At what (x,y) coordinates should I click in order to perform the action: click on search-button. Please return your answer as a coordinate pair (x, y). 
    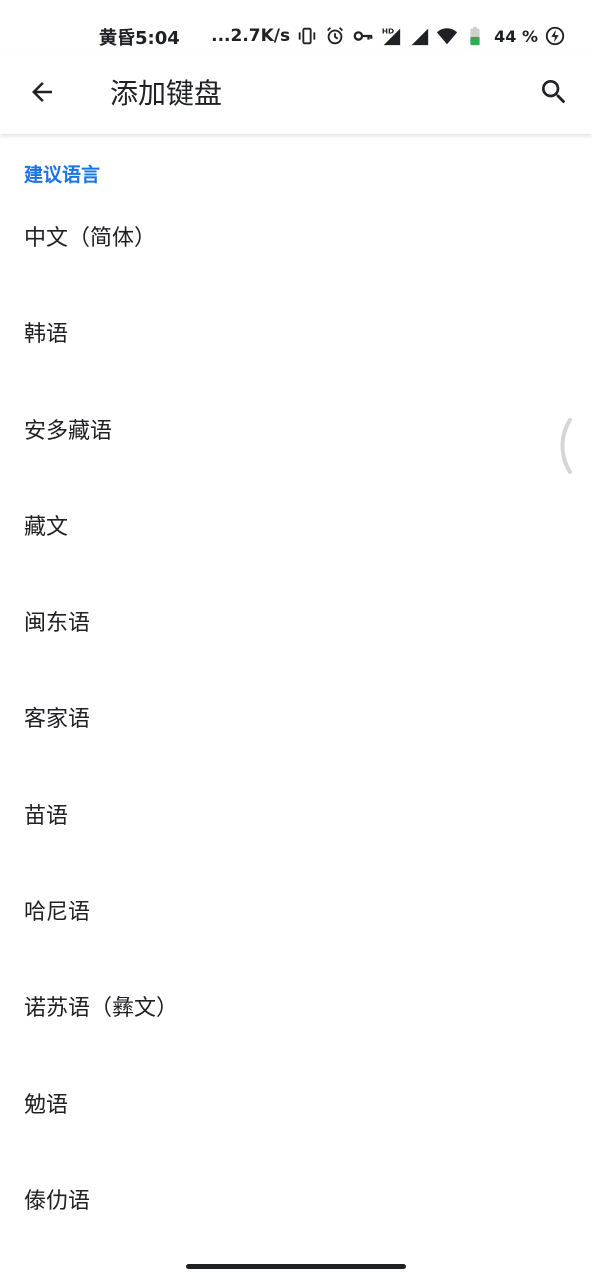
    Looking at the image, I should click on (554, 92).